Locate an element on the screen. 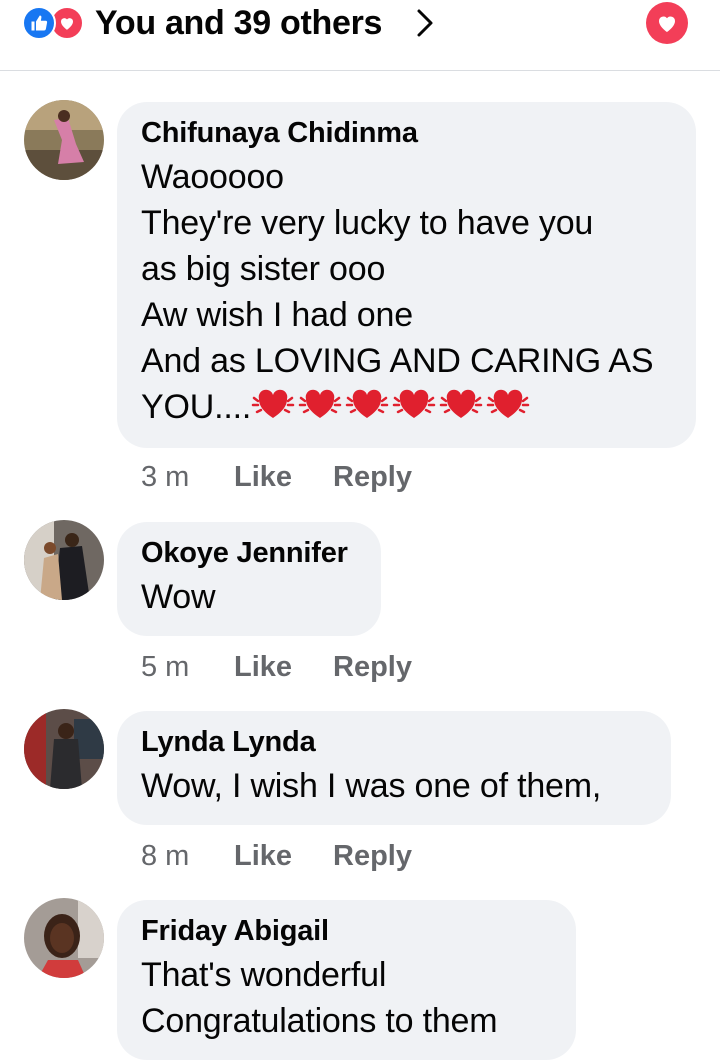 The height and width of the screenshot is (1060, 720). reaction-icons is located at coordinates (55, 23).